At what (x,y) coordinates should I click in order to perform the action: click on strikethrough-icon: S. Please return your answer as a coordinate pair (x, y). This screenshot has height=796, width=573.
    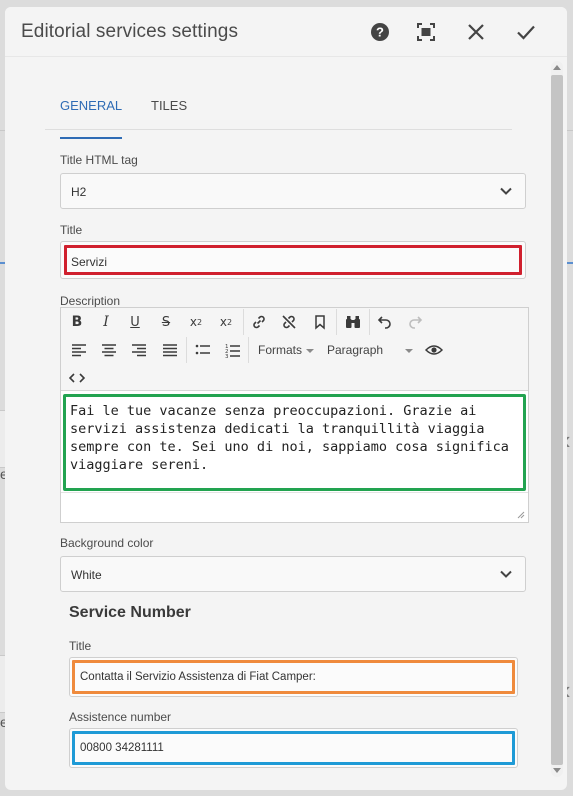
    Looking at the image, I should click on (166, 322).